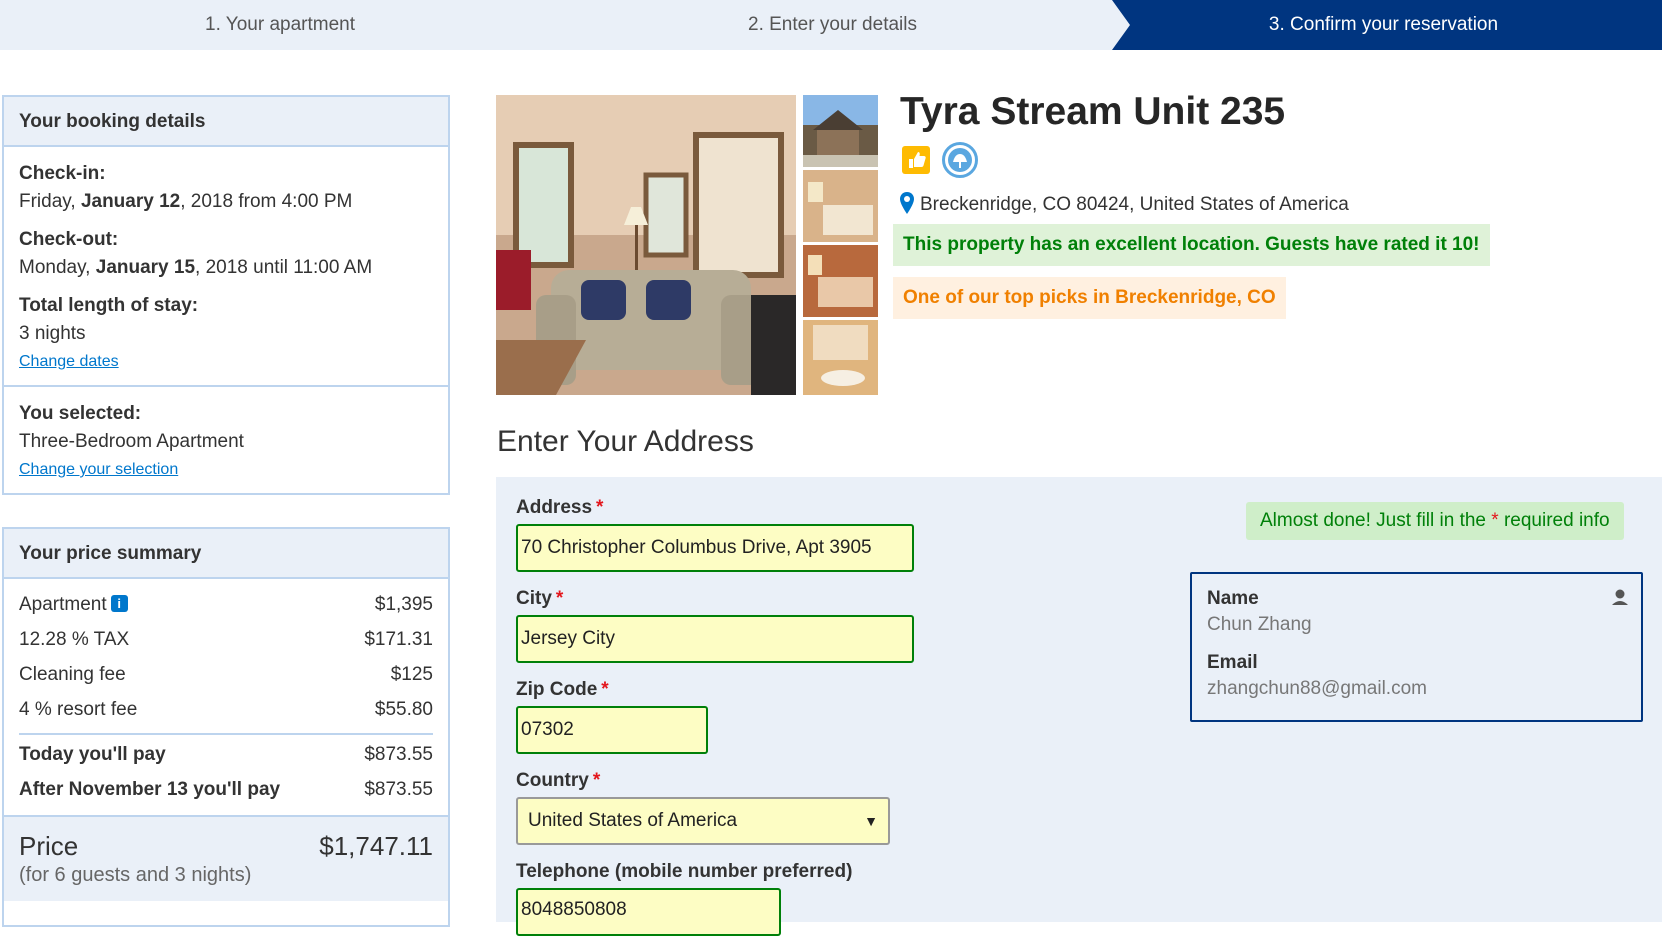 The width and height of the screenshot is (1662, 936). I want to click on address-label: Address *, so click(559, 508).